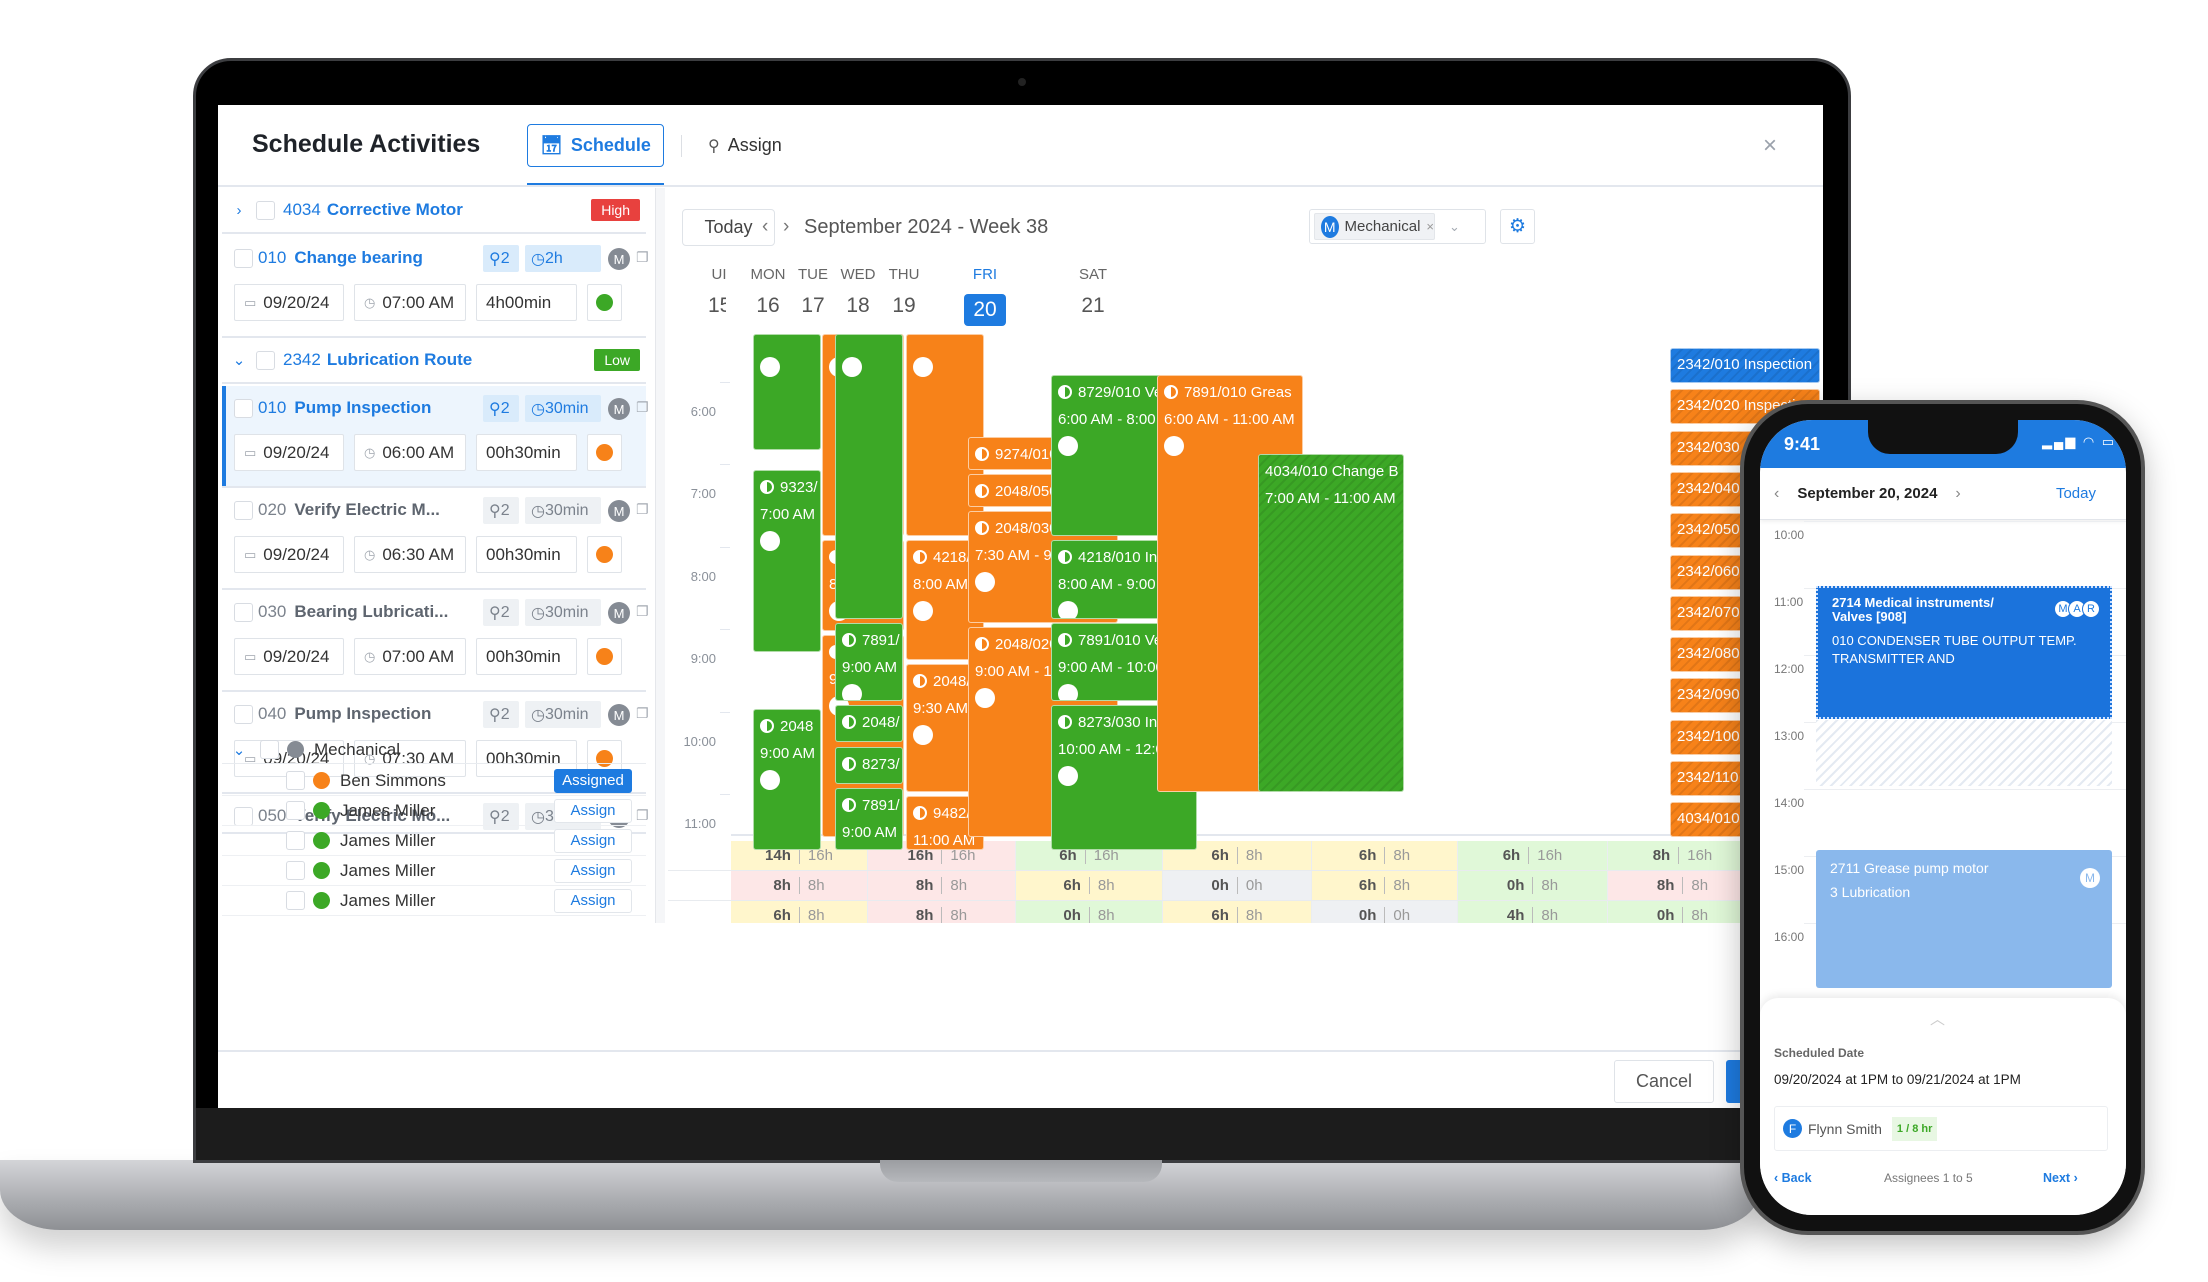  Describe the element at coordinates (1397, 226) in the screenshot. I see `craft-filter-select: M Mechanical × ⌄` at that location.